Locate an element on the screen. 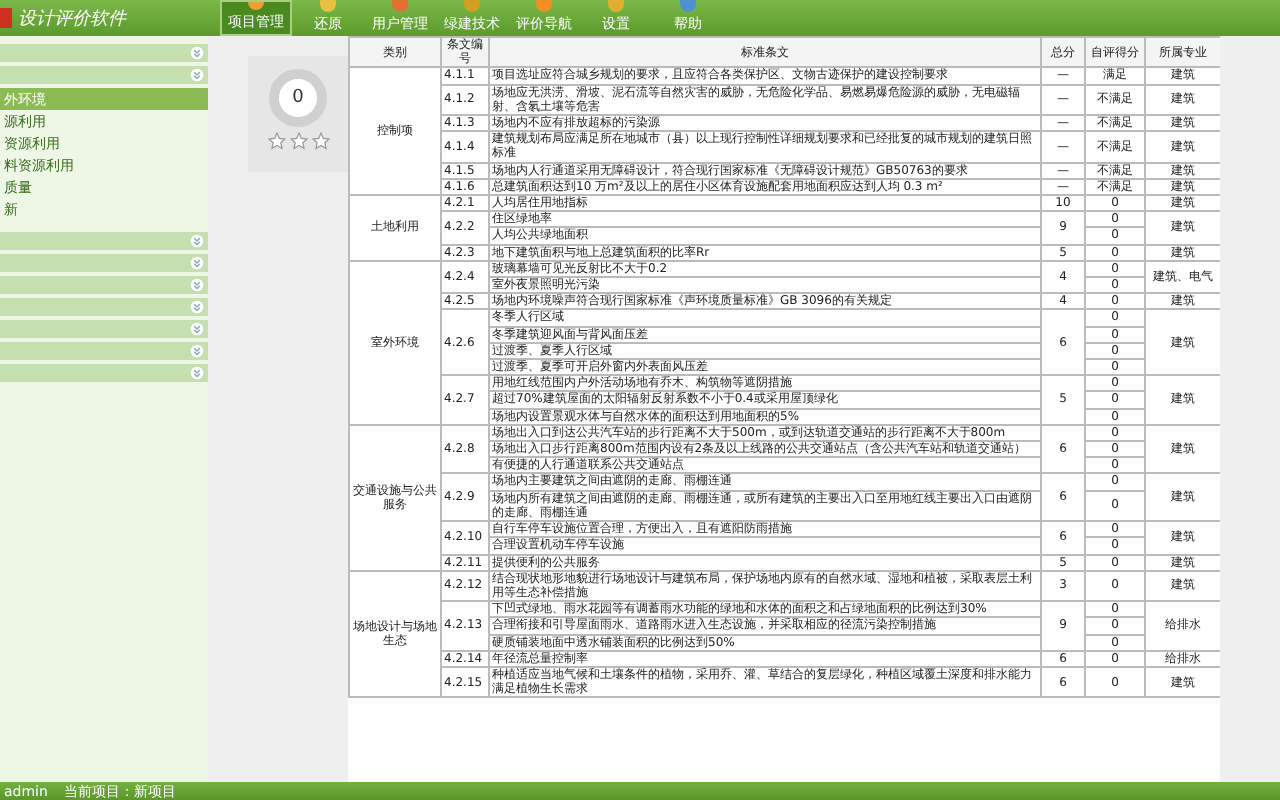 The height and width of the screenshot is (800, 1280). score-ring is located at coordinates (298, 98).